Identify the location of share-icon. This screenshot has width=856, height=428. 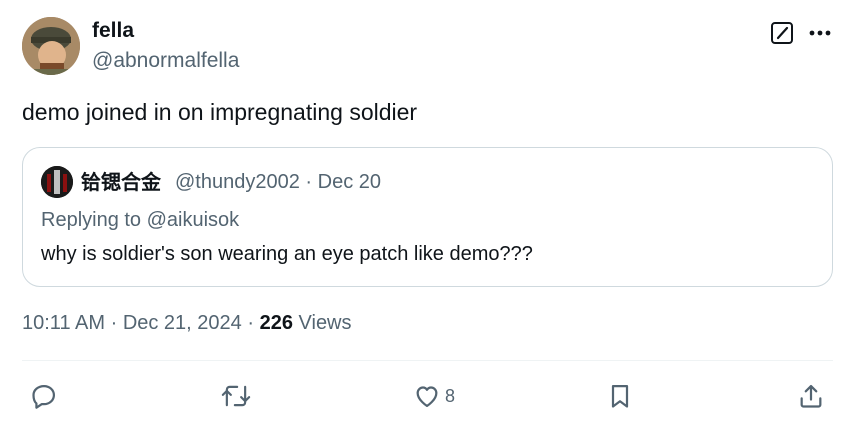
(811, 396).